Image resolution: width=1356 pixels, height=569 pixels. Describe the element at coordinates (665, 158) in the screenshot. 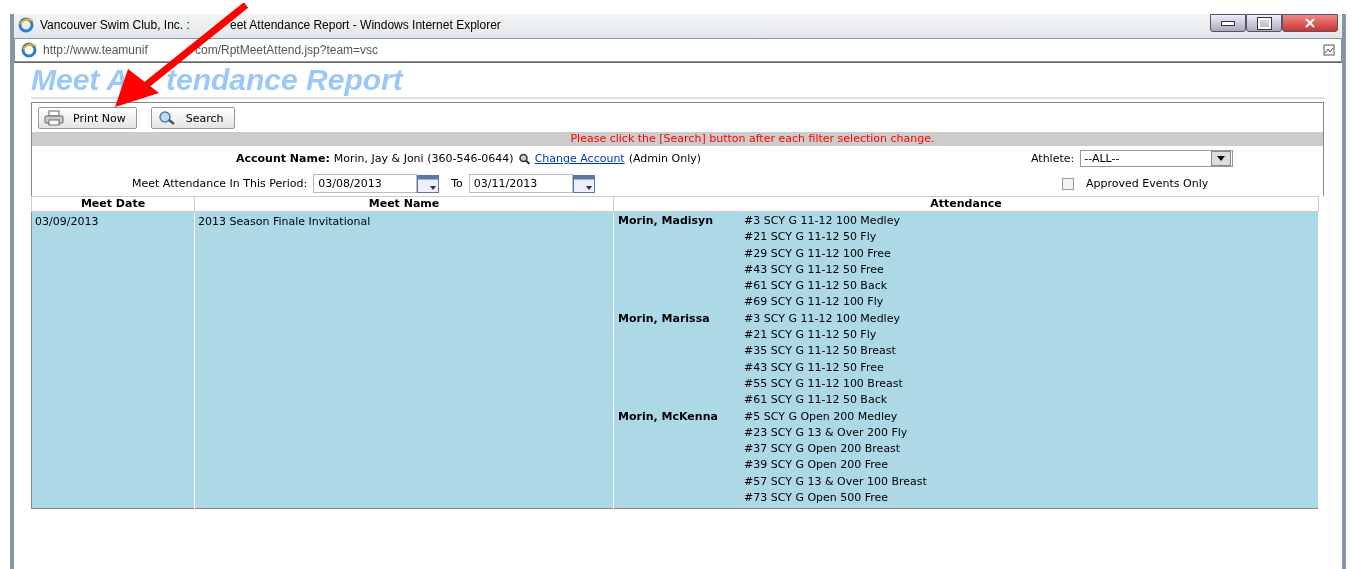

I see `admin-note: (Admin Only)` at that location.